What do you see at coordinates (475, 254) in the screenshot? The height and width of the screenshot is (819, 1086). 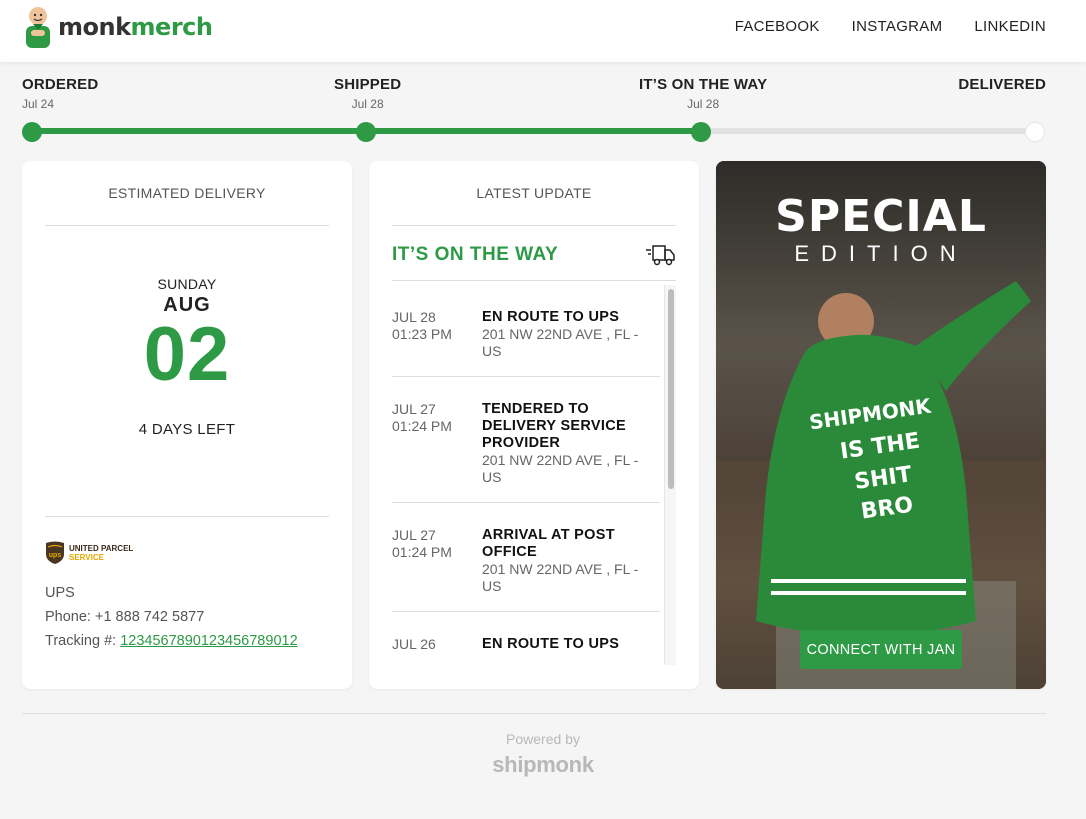 I see `current-status: IT’S ON THE WAY` at bounding box center [475, 254].